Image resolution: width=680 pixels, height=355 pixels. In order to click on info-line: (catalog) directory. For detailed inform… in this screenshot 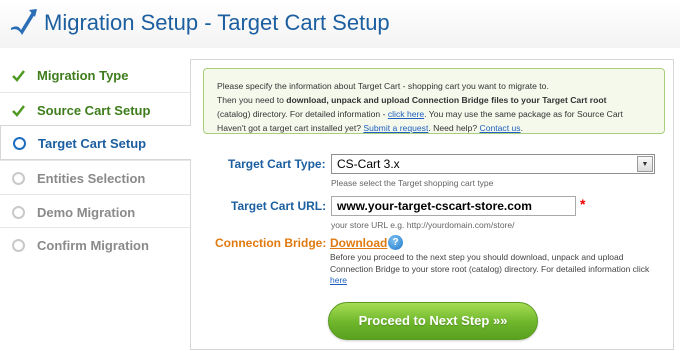, I will do `click(420, 114)`.